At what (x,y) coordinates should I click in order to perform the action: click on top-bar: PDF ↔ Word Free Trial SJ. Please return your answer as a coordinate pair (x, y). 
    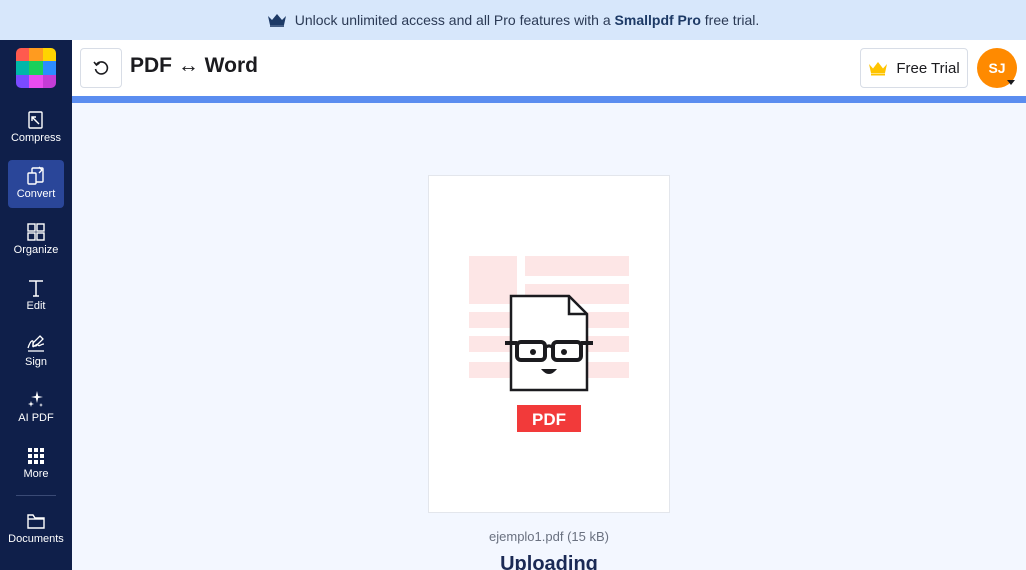
    Looking at the image, I should click on (549, 68).